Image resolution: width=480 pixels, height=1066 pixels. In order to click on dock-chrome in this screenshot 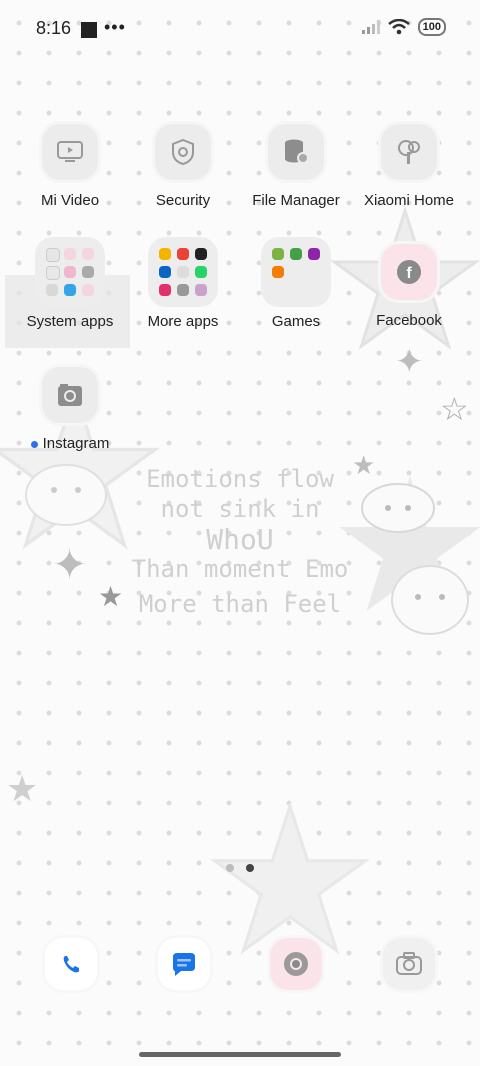, I will do `click(296, 964)`.